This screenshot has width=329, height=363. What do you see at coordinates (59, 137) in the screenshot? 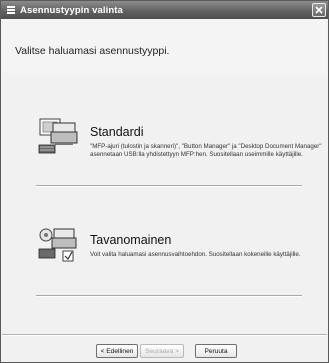
I see `standard-install-icon` at bounding box center [59, 137].